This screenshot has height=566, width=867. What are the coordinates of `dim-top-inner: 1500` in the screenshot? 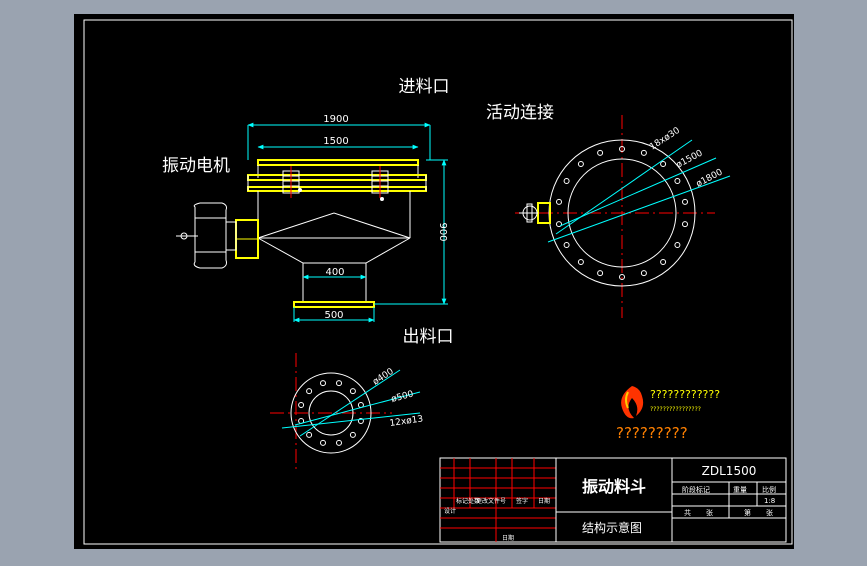 It's located at (335, 141).